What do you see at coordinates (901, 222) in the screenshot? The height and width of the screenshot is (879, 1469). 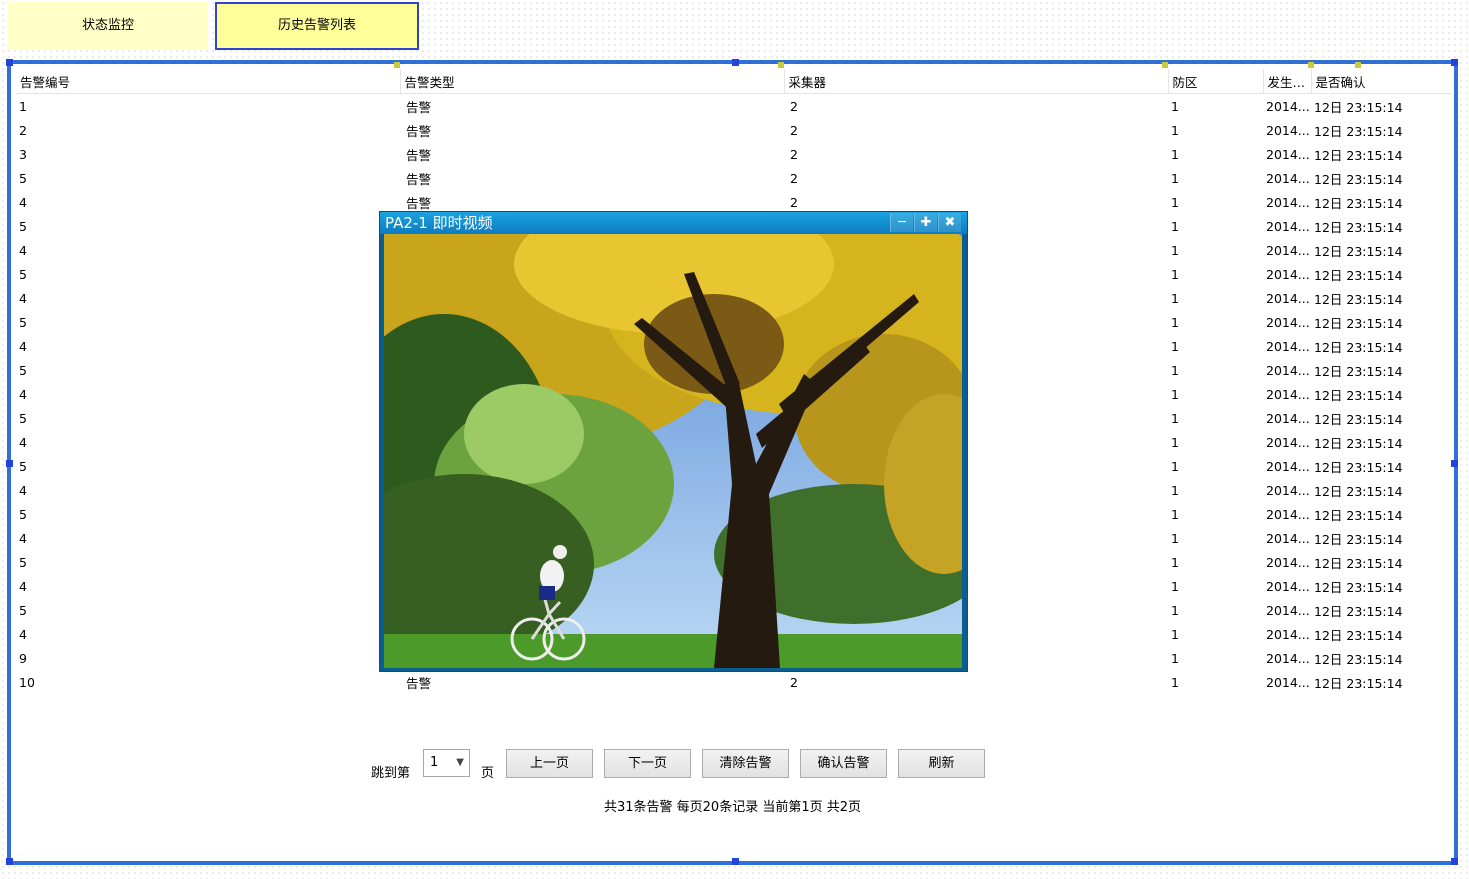 I see `minimize-icon: ─` at bounding box center [901, 222].